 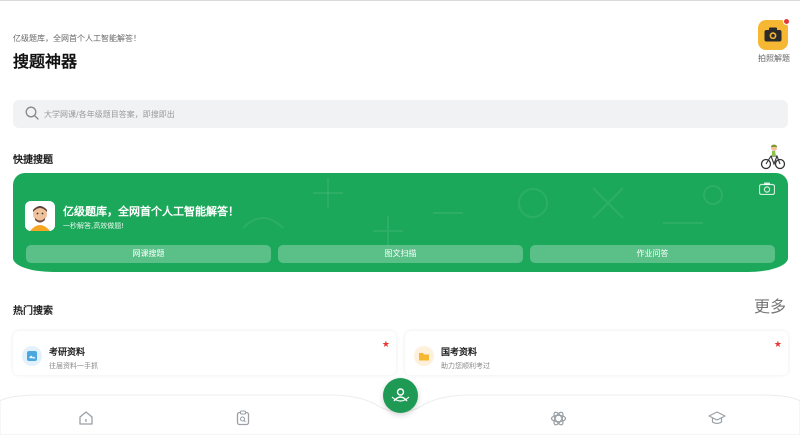 What do you see at coordinates (394, 114) in the screenshot?
I see `search-input` at bounding box center [394, 114].